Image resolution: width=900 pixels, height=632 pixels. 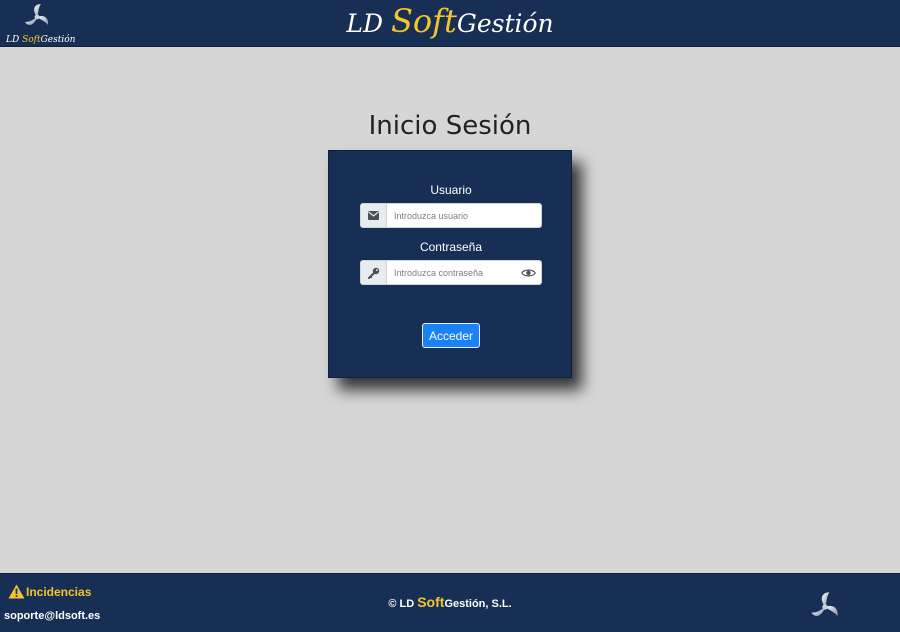 I want to click on brand-prefix: LD, so click(x=368, y=23).